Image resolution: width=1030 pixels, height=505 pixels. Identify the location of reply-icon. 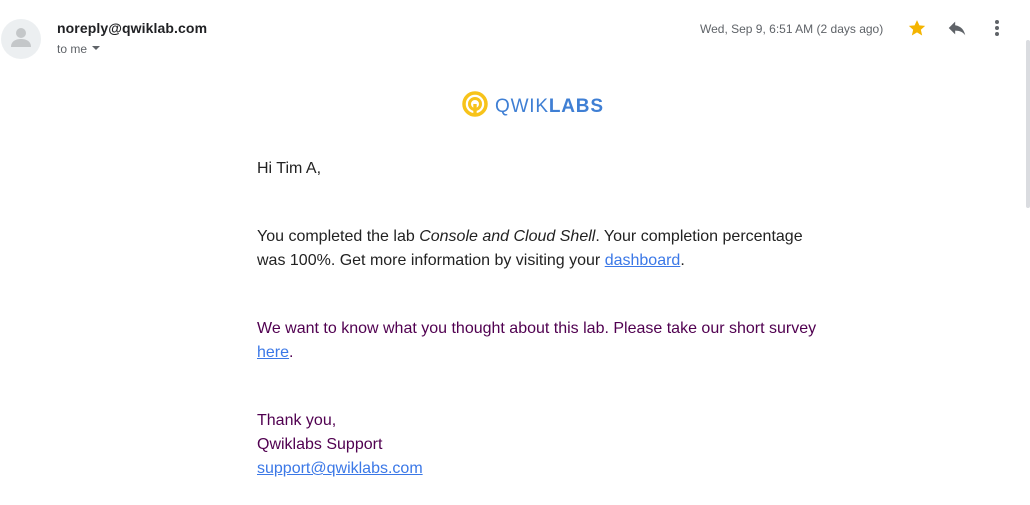
(957, 30).